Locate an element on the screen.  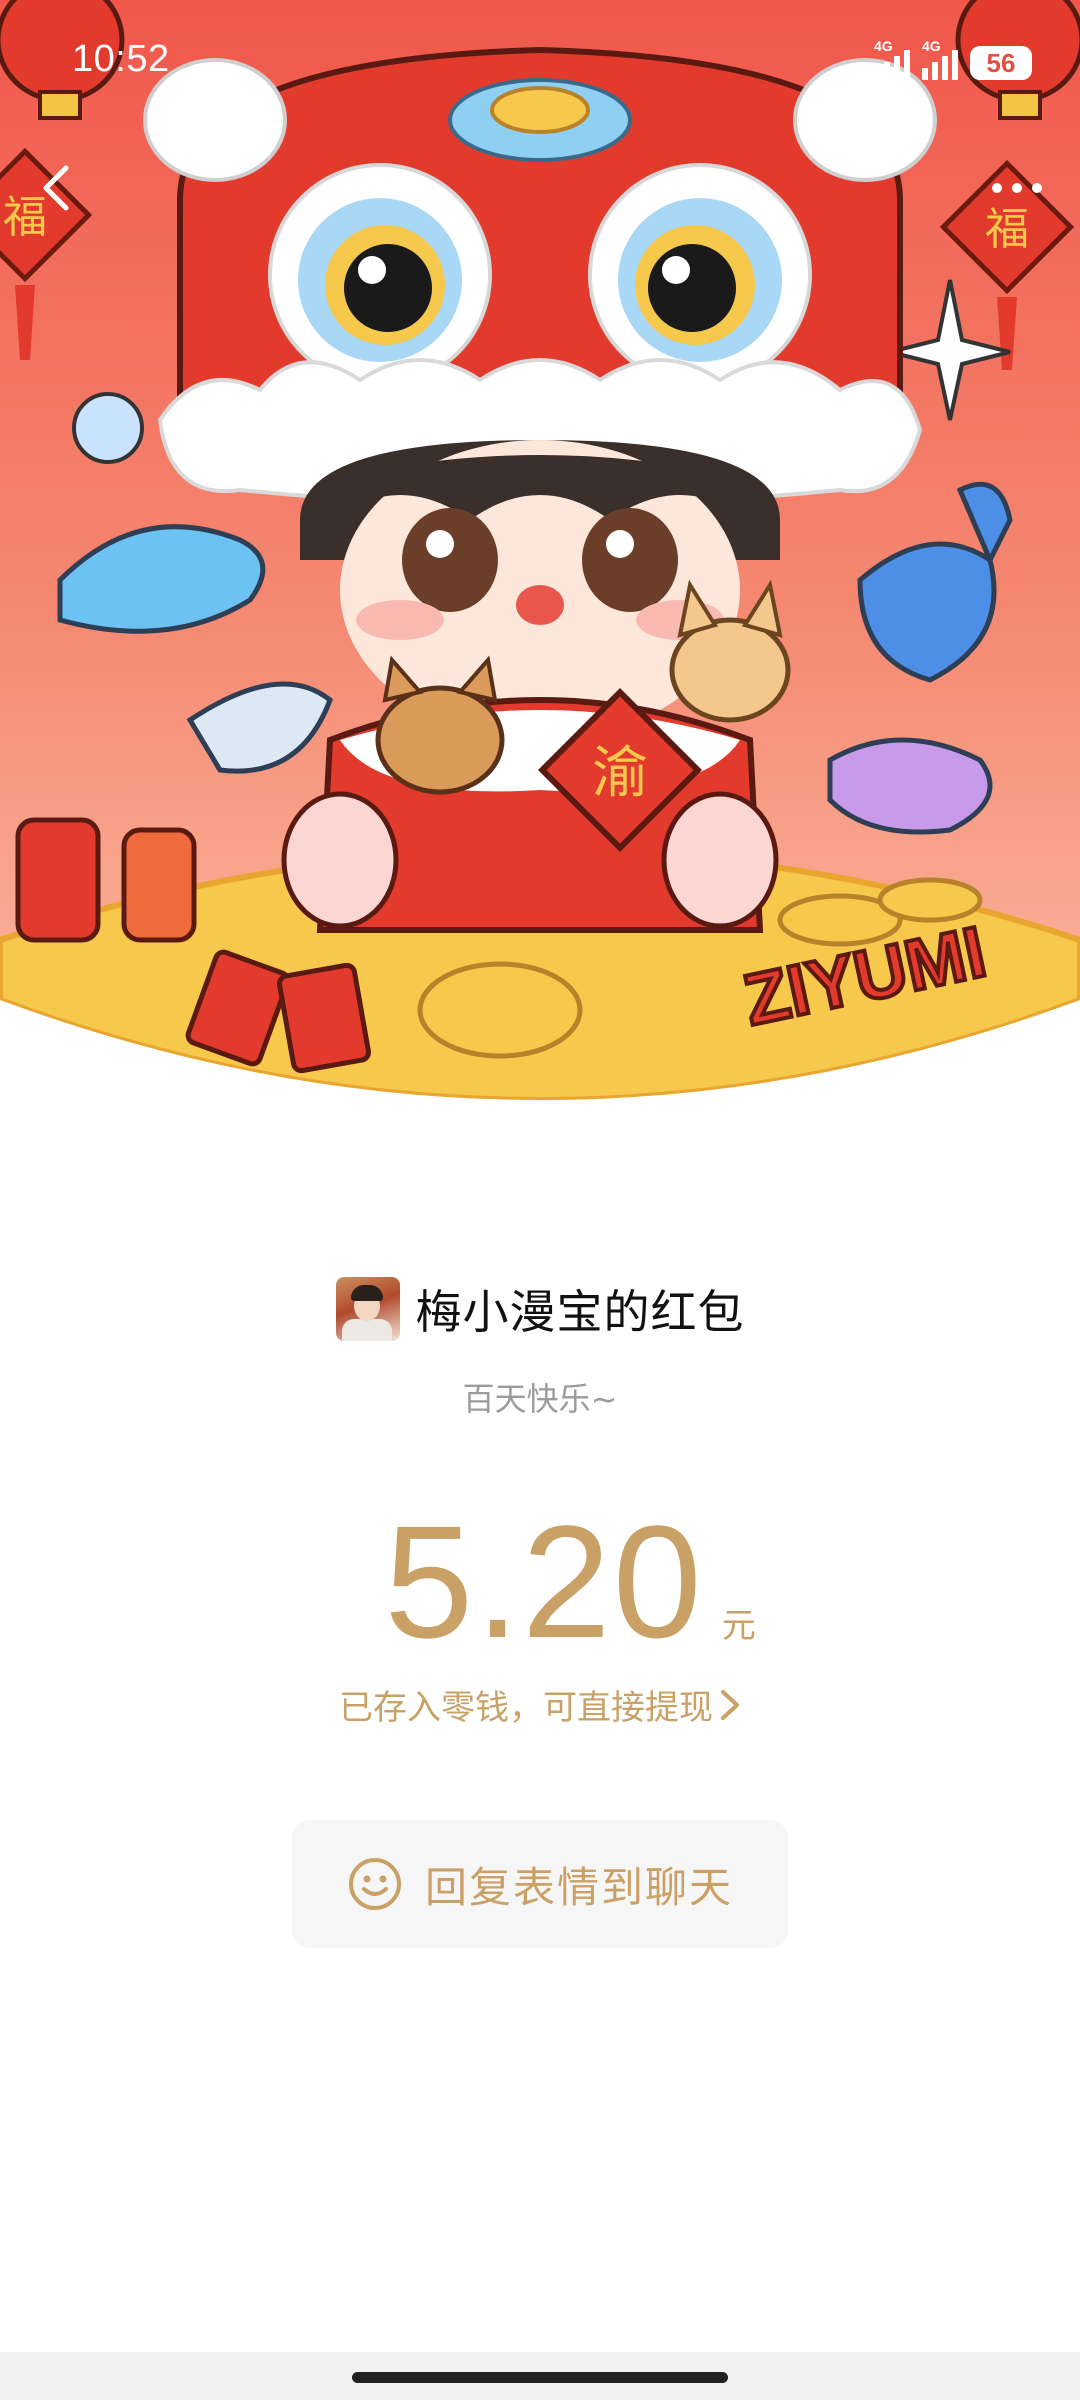
status-bar: 10:52 4G 4G 56 is located at coordinates (540, 60).